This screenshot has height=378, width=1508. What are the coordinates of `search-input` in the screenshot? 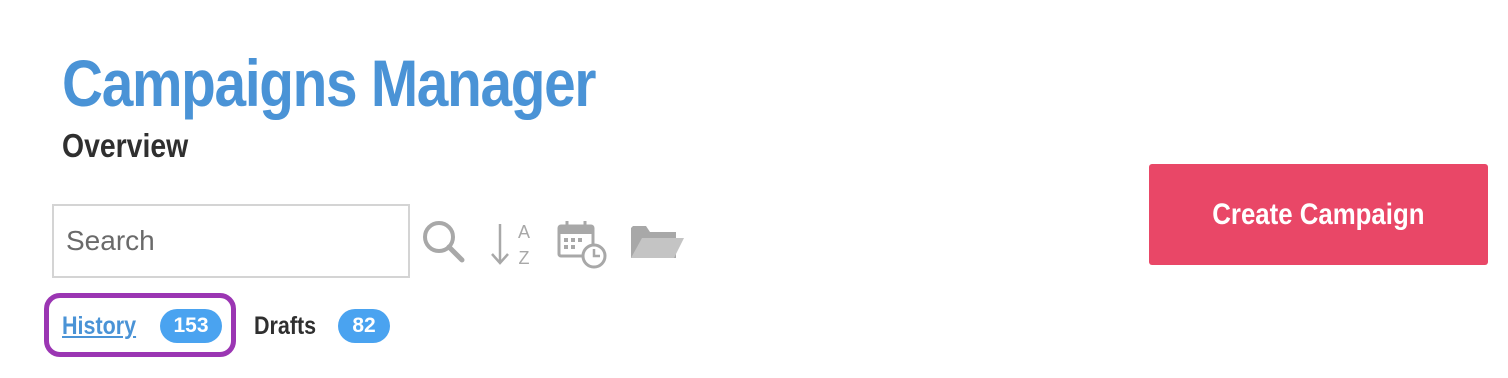 It's located at (231, 241).